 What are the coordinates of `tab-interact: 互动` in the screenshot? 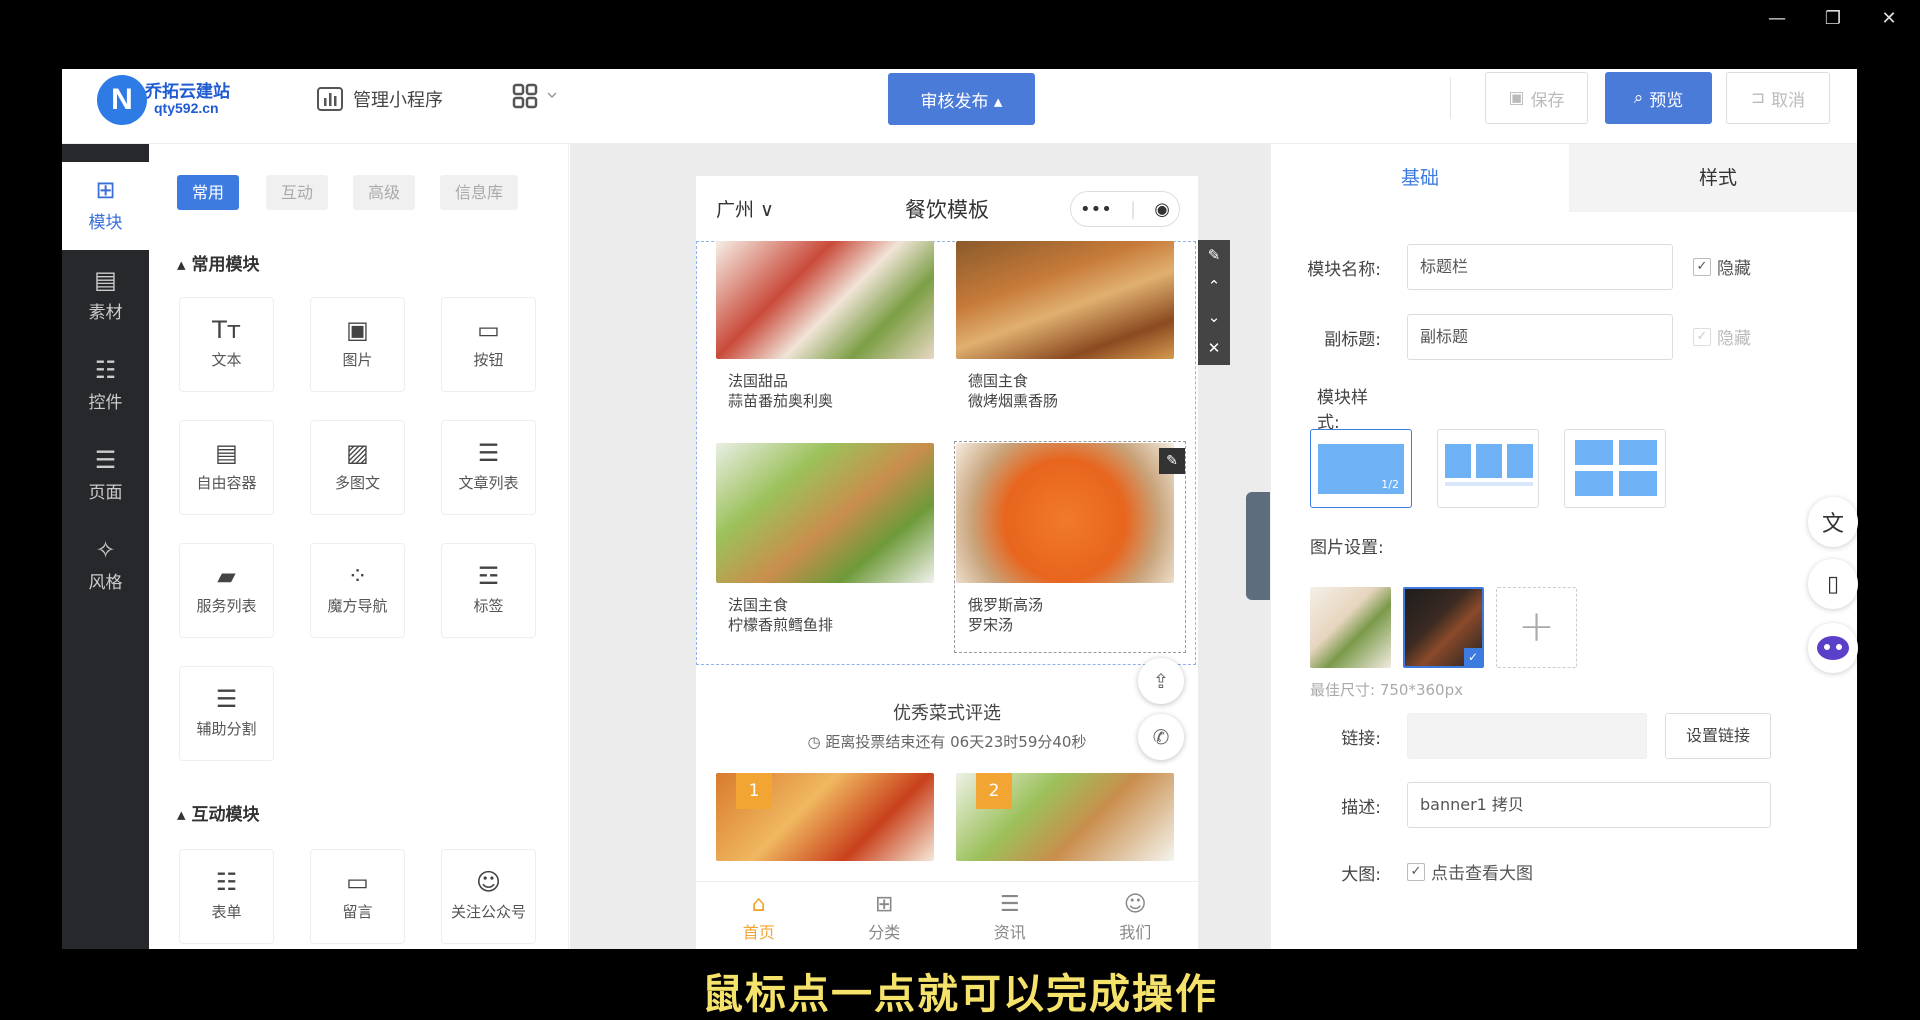 It's located at (297, 192).